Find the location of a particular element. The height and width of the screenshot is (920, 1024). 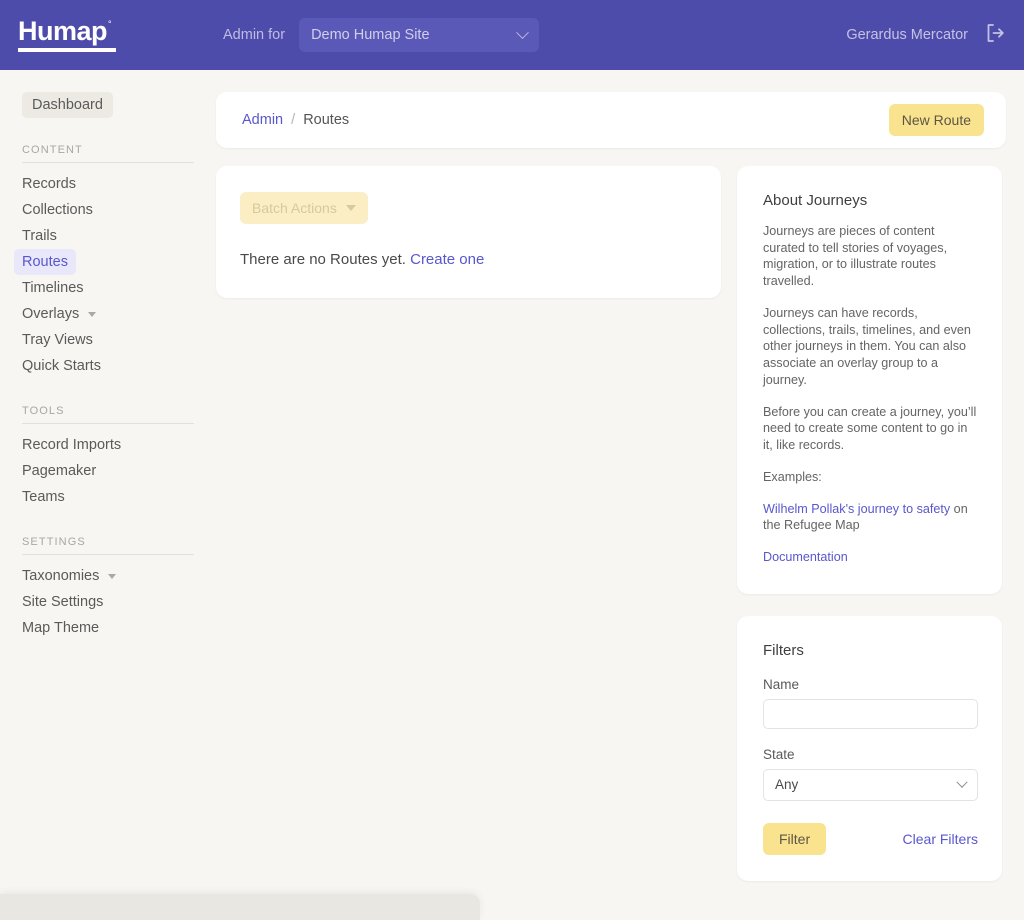

clear-filters-link: Clear Filters is located at coordinates (940, 839).